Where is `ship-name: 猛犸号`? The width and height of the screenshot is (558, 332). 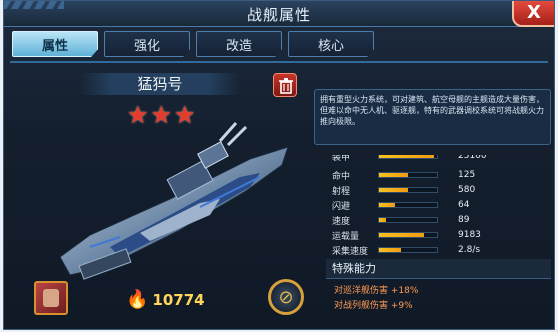 ship-name: 猛犸号 is located at coordinates (160, 84).